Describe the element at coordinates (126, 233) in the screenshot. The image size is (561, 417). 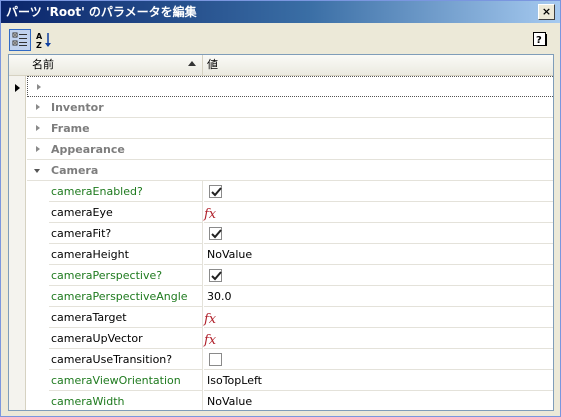
I see `property-name: cameraFit?` at that location.